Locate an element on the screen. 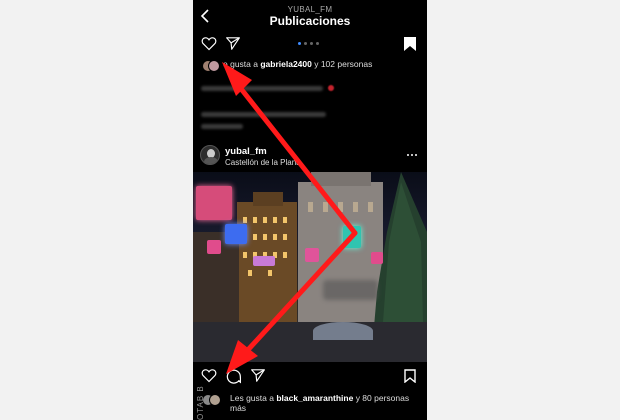 This screenshot has height=420, width=620. page-title: Publicaciones is located at coordinates (310, 21).